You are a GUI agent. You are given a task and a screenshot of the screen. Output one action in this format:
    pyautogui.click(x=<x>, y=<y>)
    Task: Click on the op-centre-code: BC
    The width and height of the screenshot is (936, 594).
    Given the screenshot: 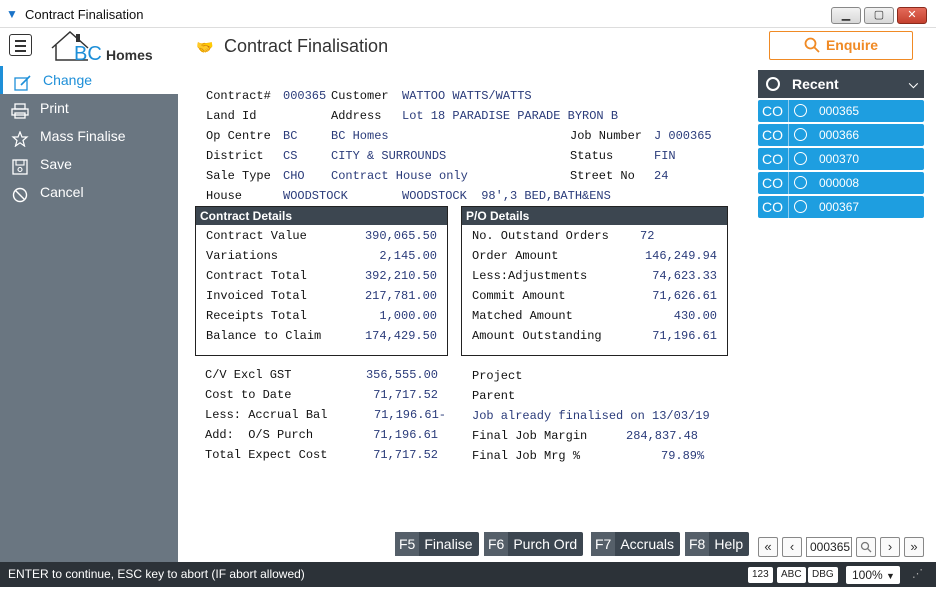 What is the action you would take?
    pyautogui.click(x=290, y=136)
    